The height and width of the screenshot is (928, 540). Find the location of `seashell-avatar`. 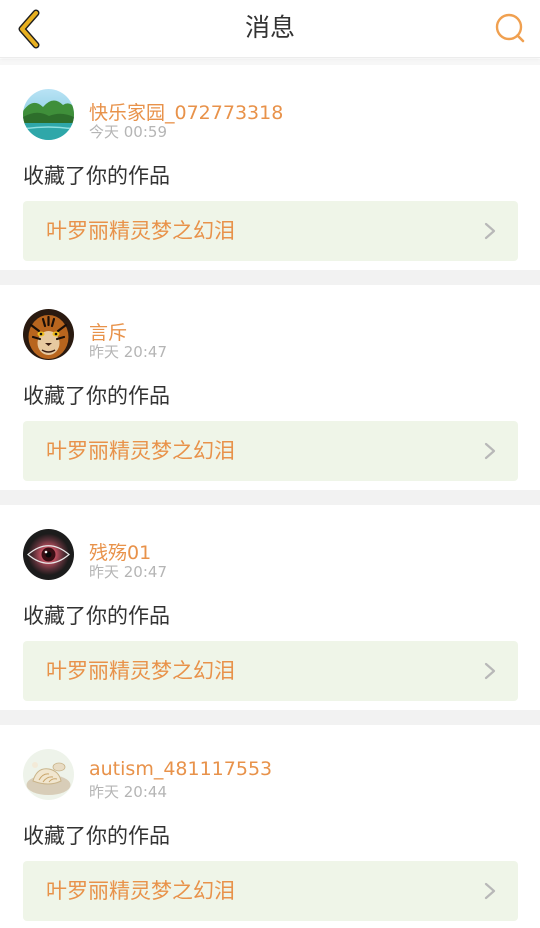

seashell-avatar is located at coordinates (48, 774).